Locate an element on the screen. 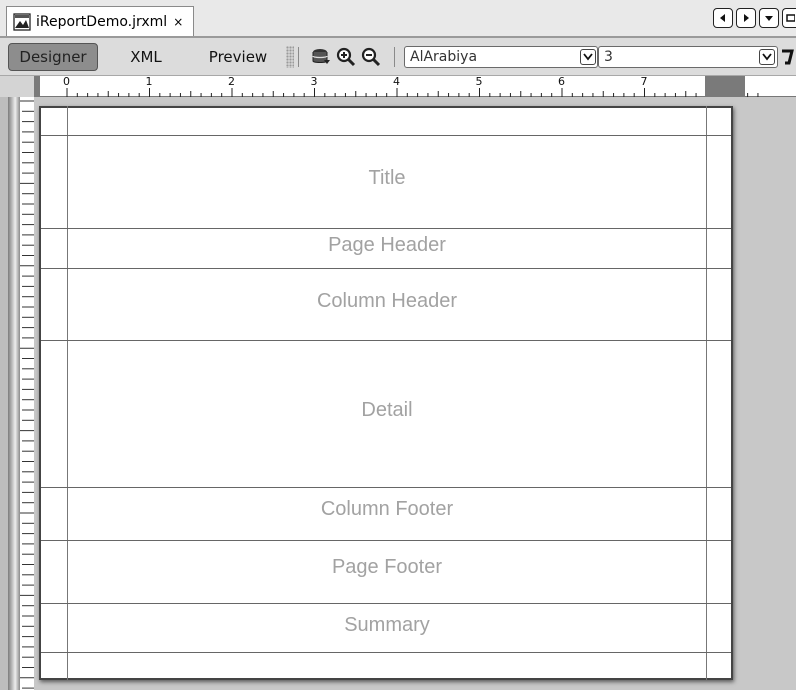 The image size is (796, 690). font-size-select: 3 is located at coordinates (688, 57).